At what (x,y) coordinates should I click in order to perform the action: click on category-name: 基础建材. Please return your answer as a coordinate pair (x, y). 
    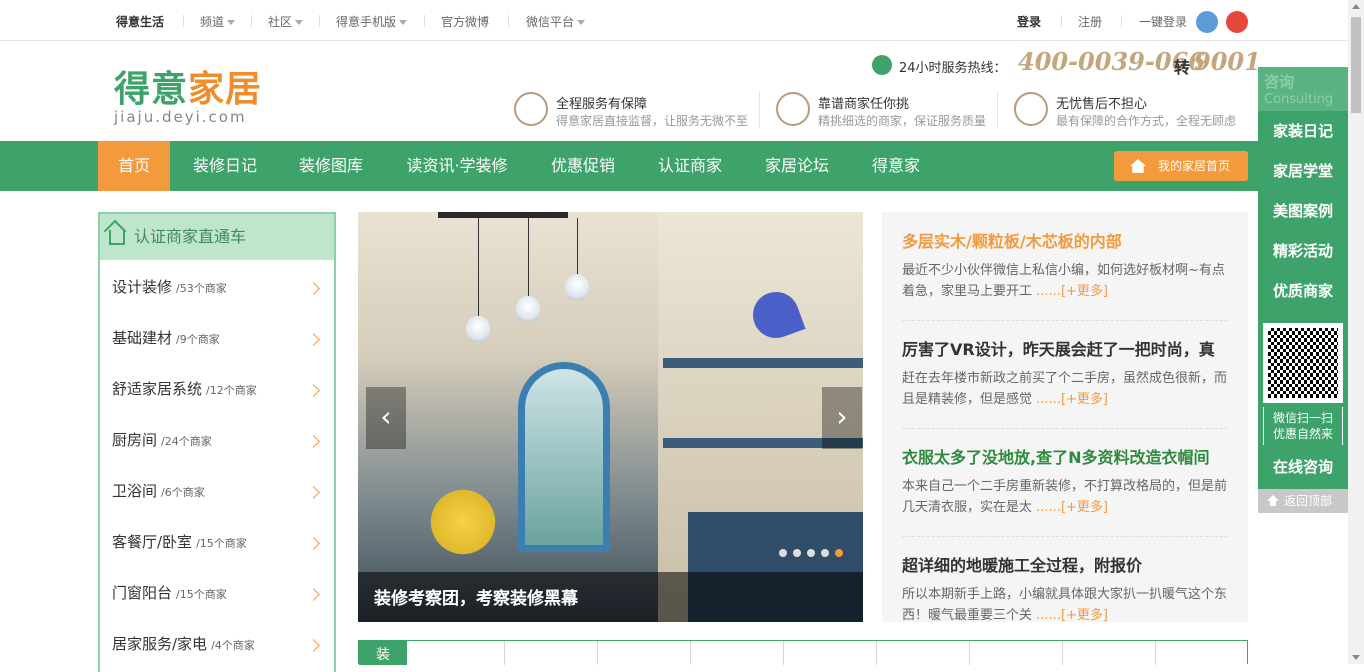
    Looking at the image, I should click on (142, 338).